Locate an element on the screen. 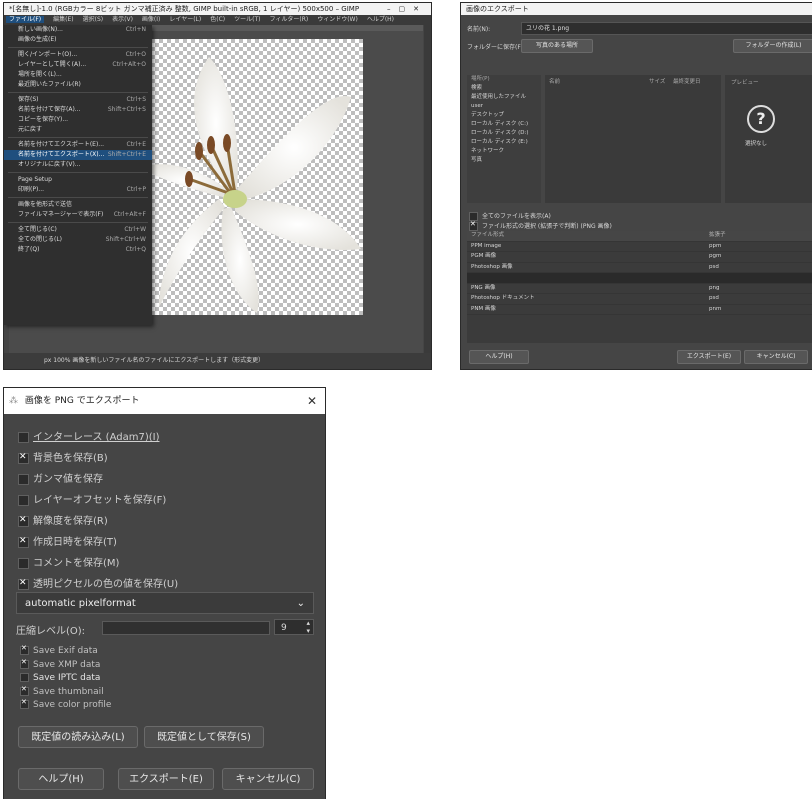 Image resolution: width=812 pixels, height=799 pixels. metadata-option: Save XMP data is located at coordinates (60, 664).